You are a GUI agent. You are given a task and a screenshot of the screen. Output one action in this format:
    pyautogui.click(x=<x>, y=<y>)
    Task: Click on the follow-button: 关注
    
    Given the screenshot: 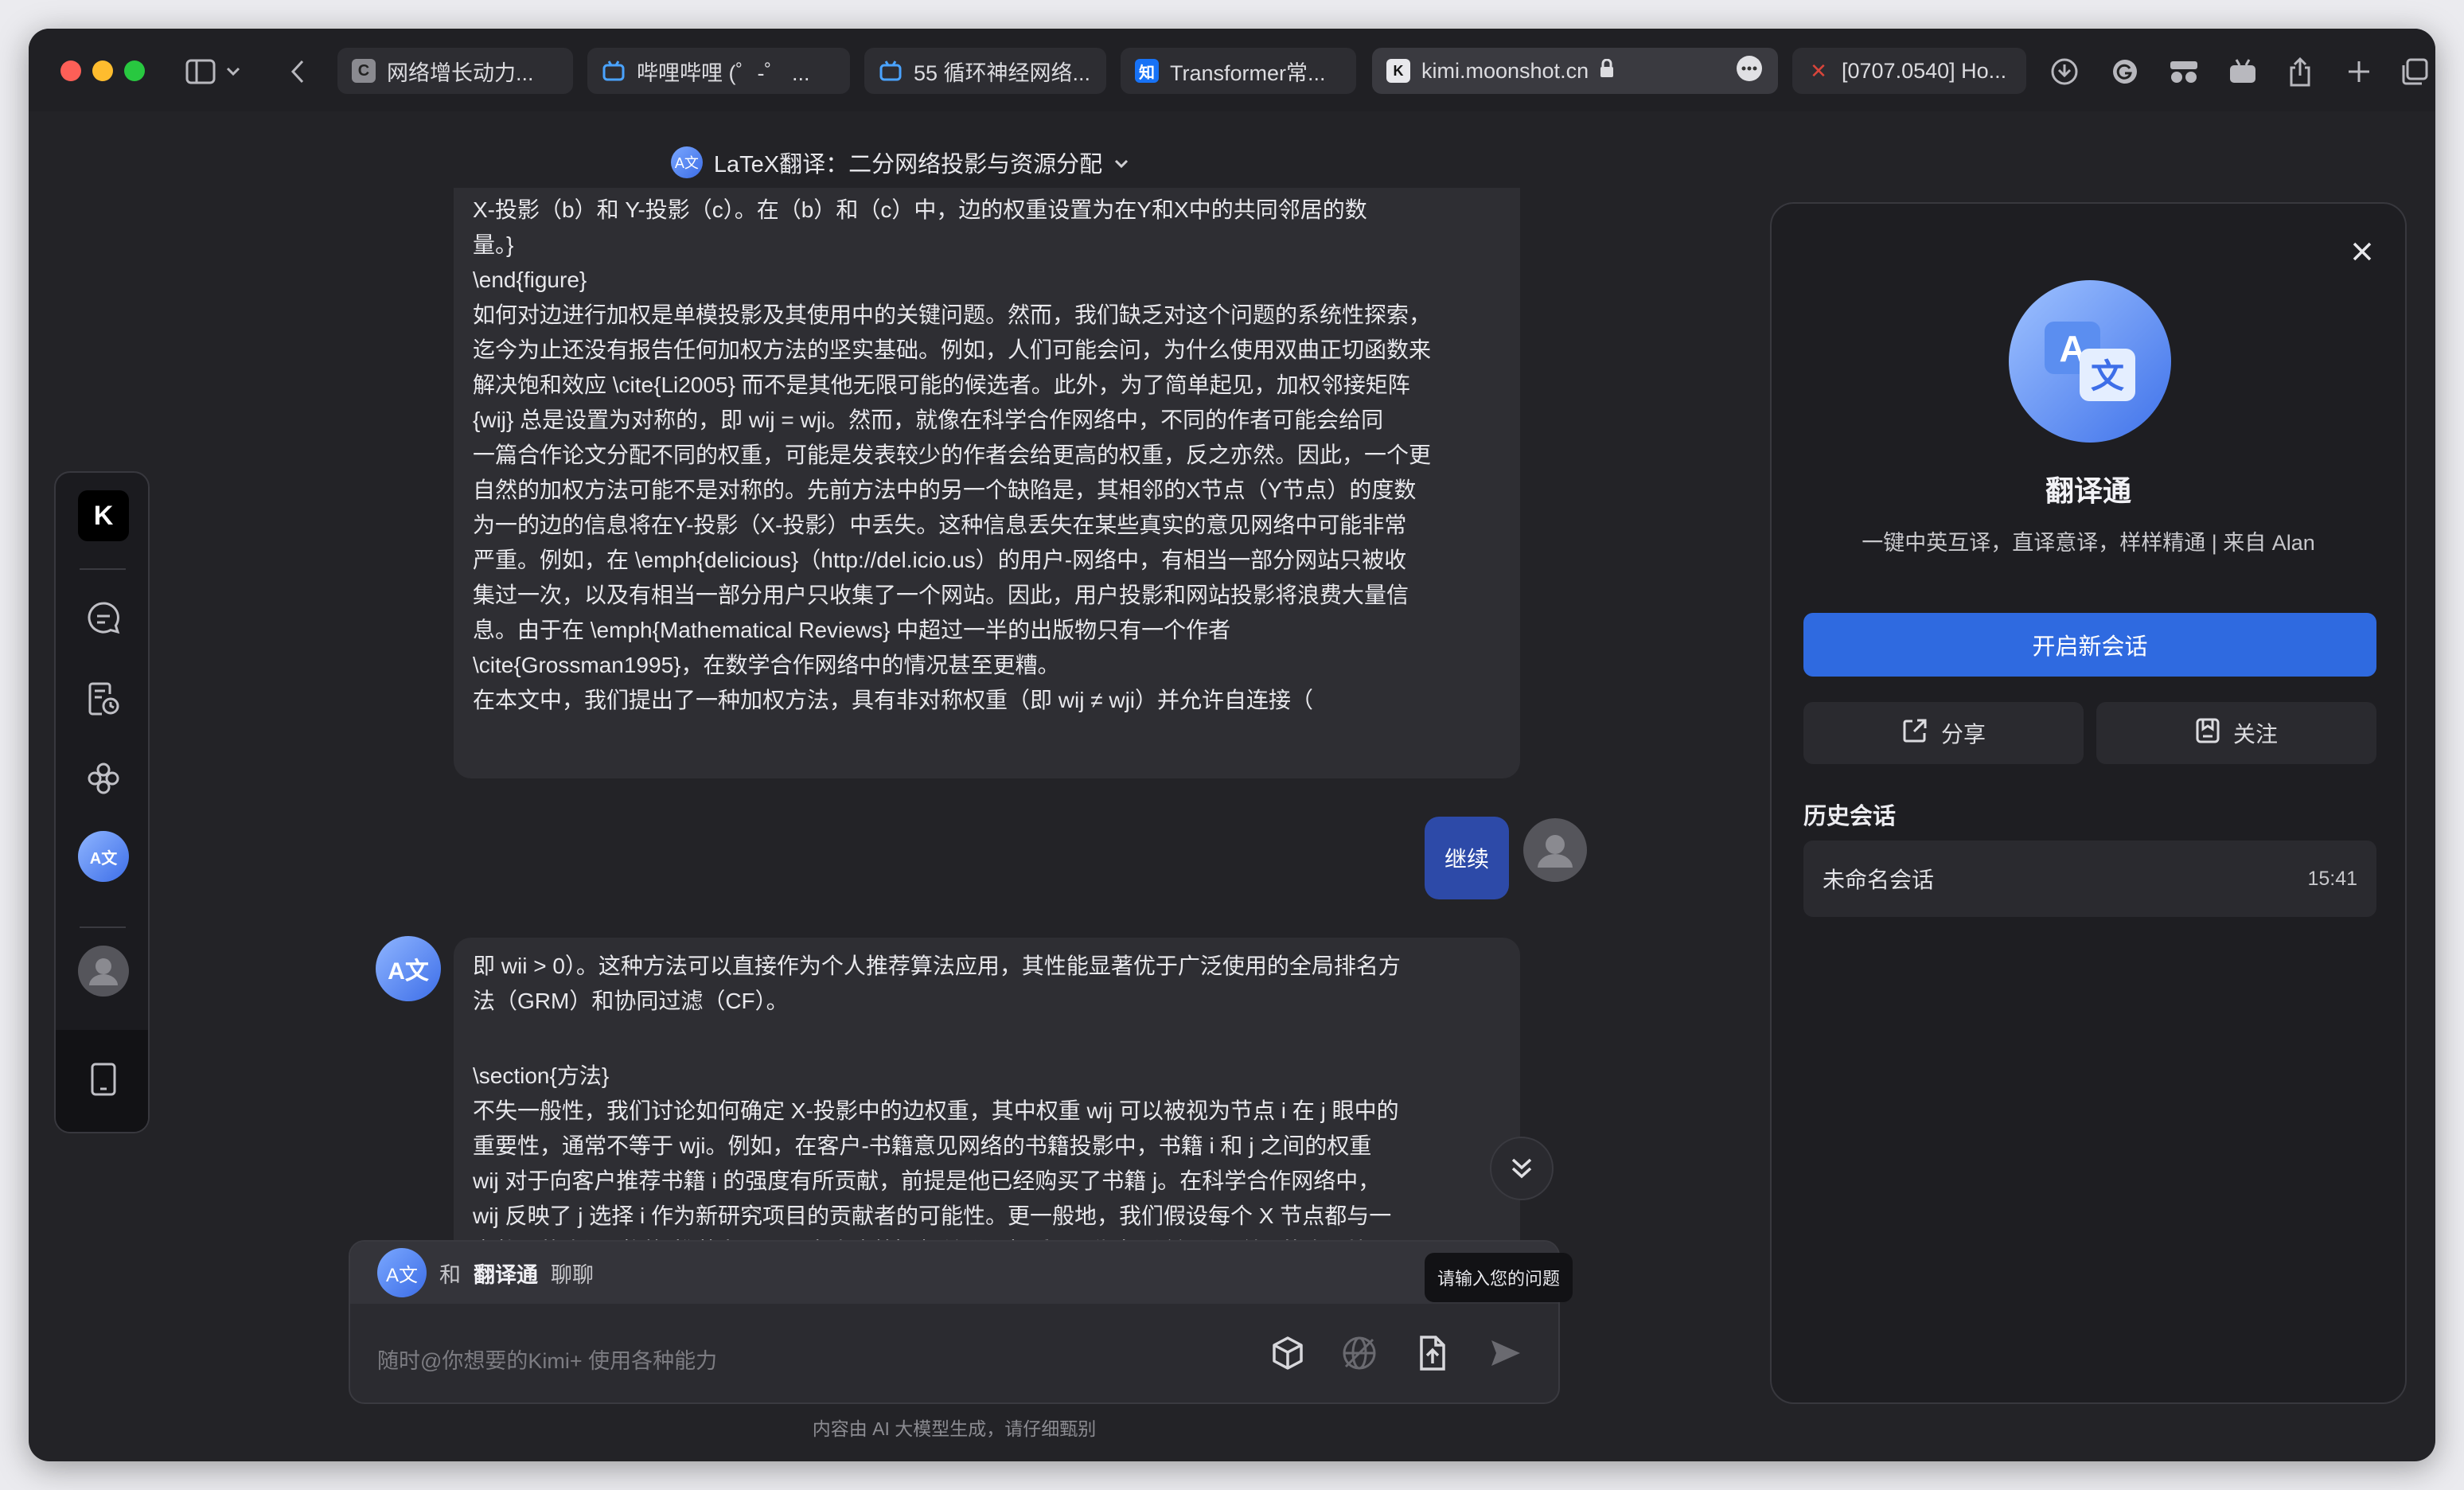 What is the action you would take?
    pyautogui.click(x=2236, y=733)
    